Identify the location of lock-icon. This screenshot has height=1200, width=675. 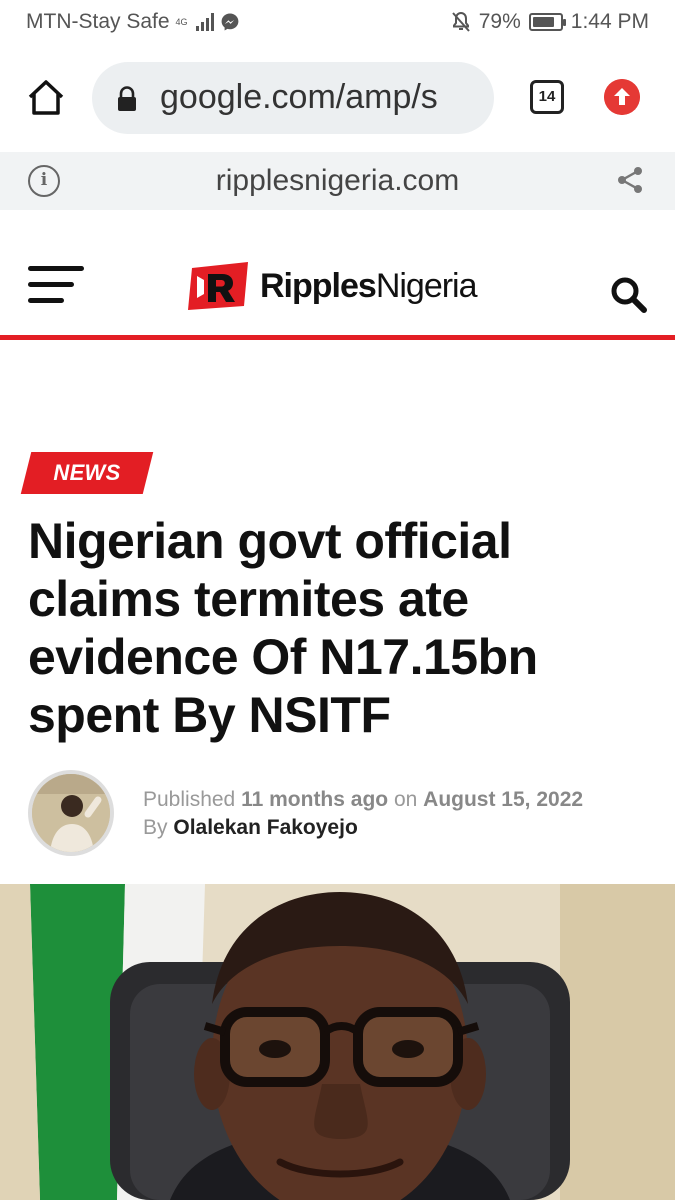
(127, 98).